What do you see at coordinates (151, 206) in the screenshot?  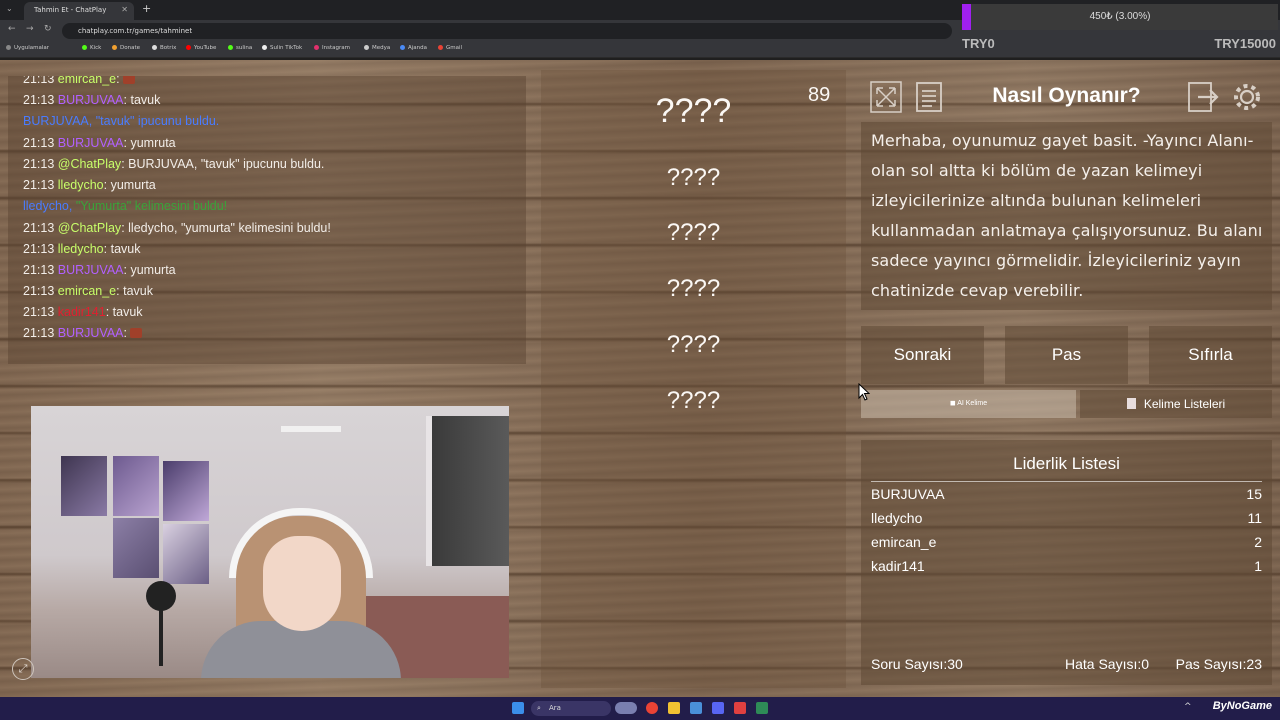 I see `chat-message: "Yumurta" kelimesini buldu!` at bounding box center [151, 206].